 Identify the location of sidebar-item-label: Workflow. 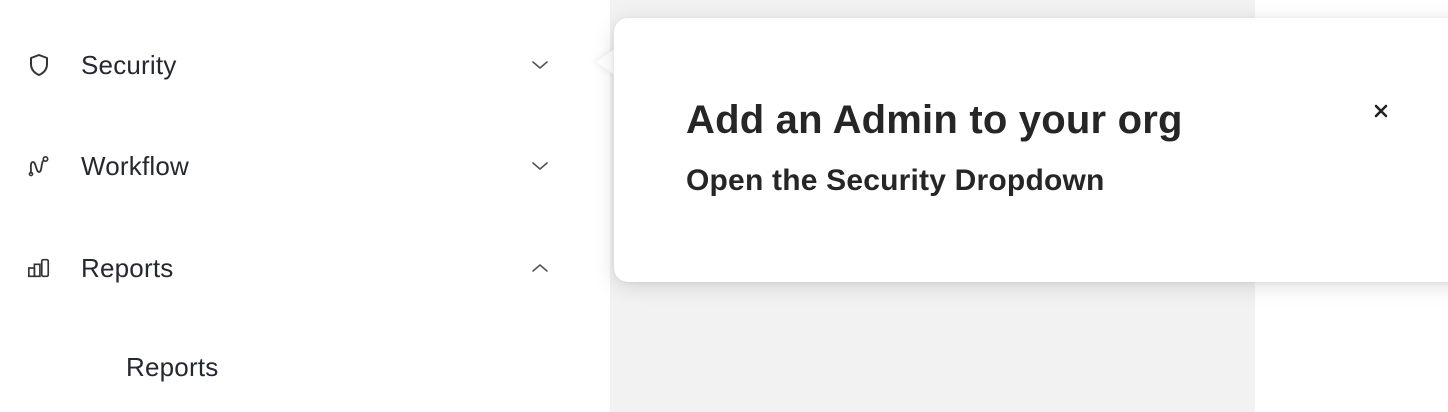
(135, 165).